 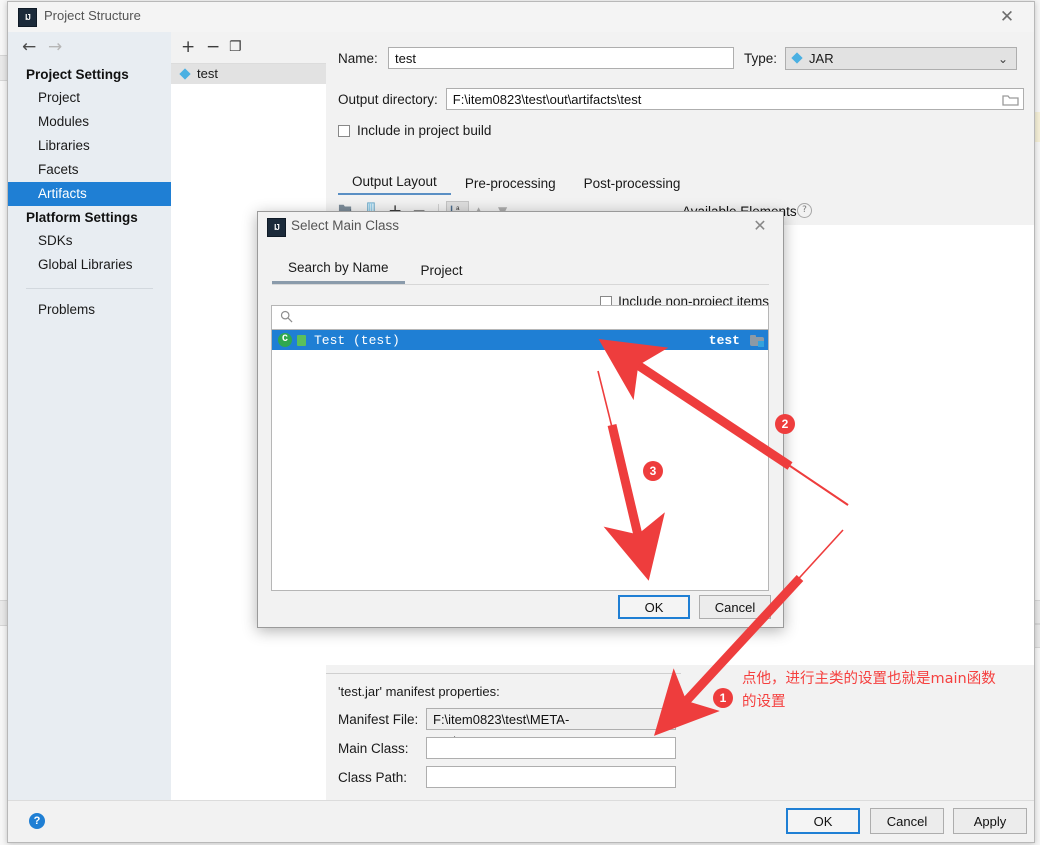 What do you see at coordinates (89, 170) in the screenshot?
I see `sidebar-item-facets: Facets` at bounding box center [89, 170].